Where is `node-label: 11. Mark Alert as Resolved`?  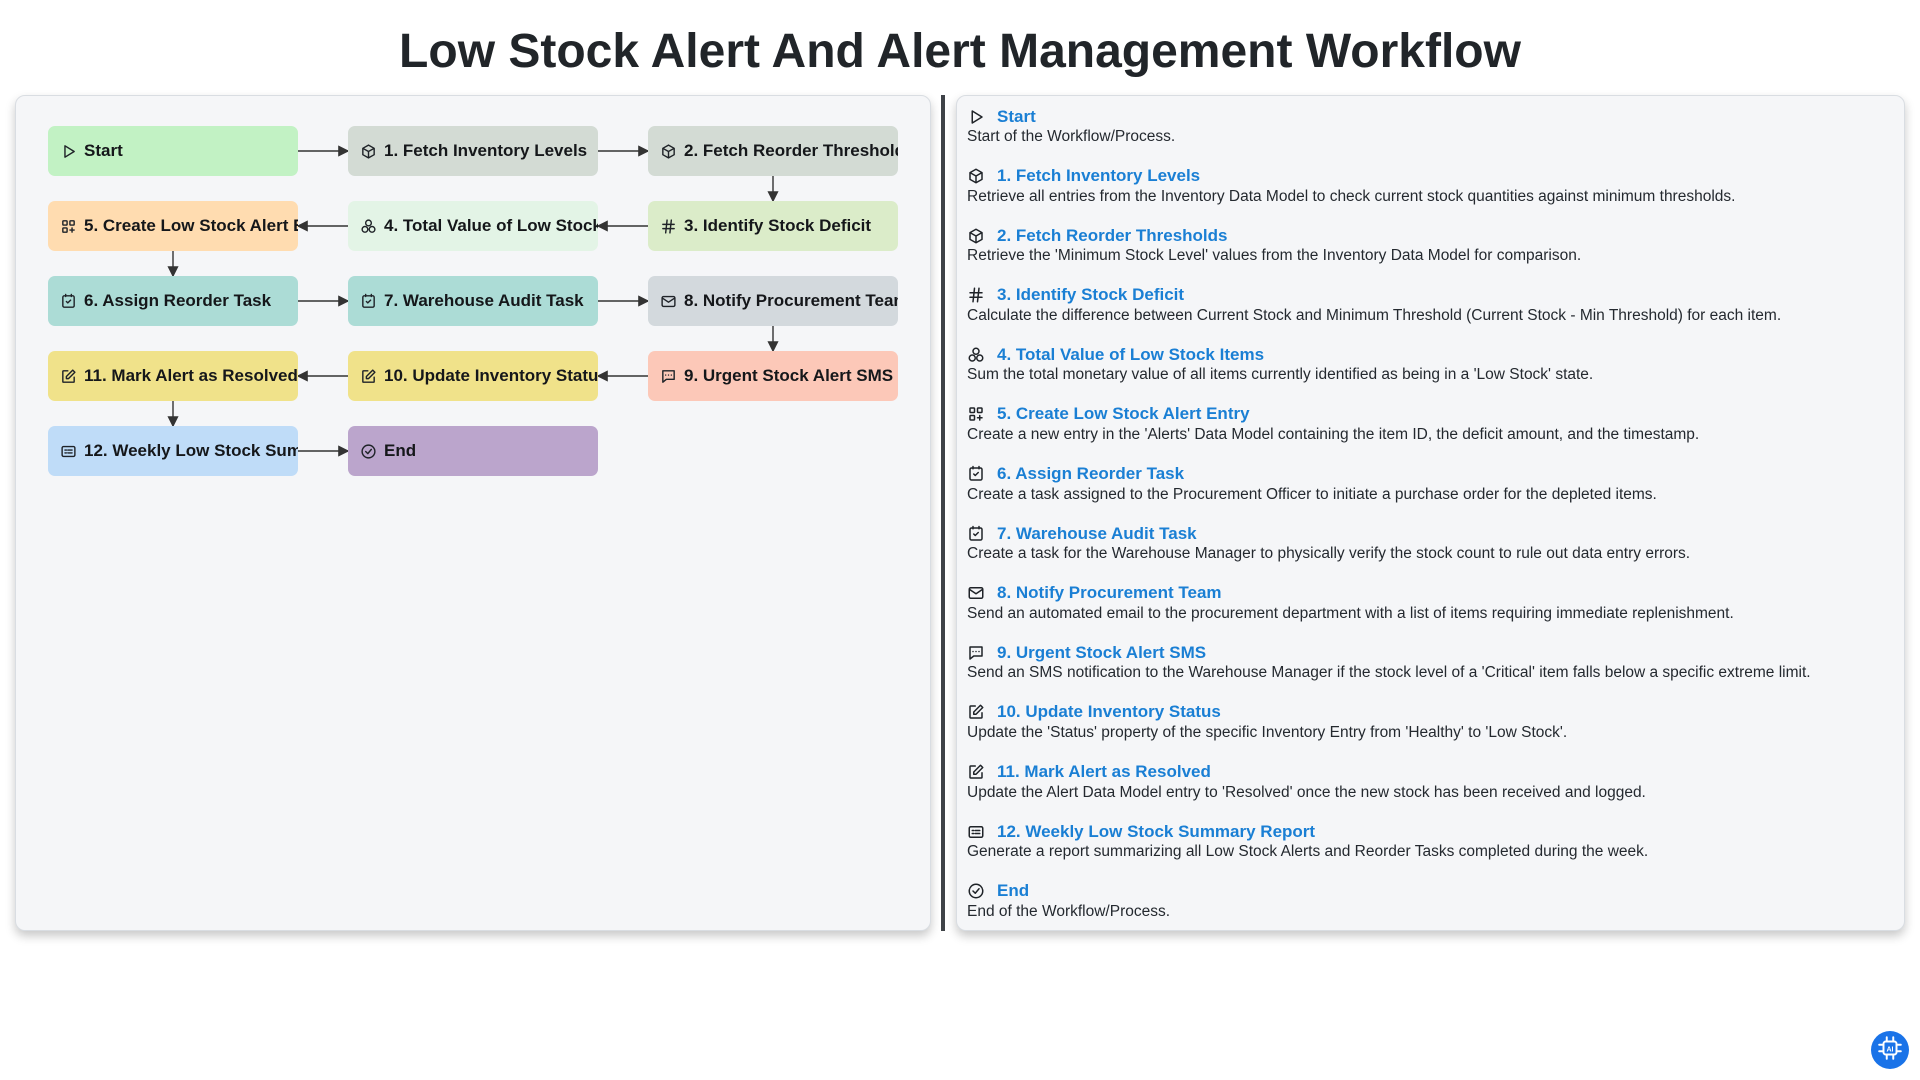
node-label: 11. Mark Alert as Resolved is located at coordinates (191, 375).